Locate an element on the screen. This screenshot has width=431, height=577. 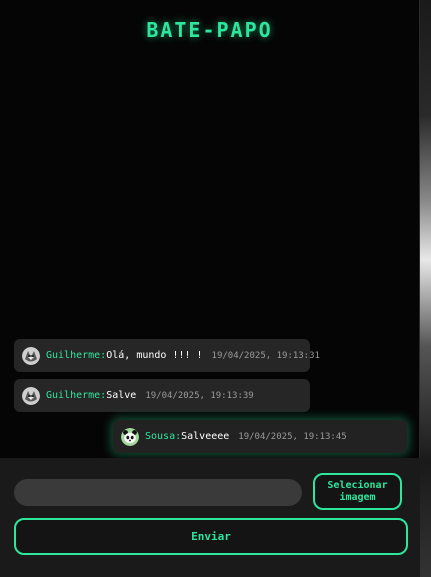
send-button: Enviar is located at coordinates (211, 536).